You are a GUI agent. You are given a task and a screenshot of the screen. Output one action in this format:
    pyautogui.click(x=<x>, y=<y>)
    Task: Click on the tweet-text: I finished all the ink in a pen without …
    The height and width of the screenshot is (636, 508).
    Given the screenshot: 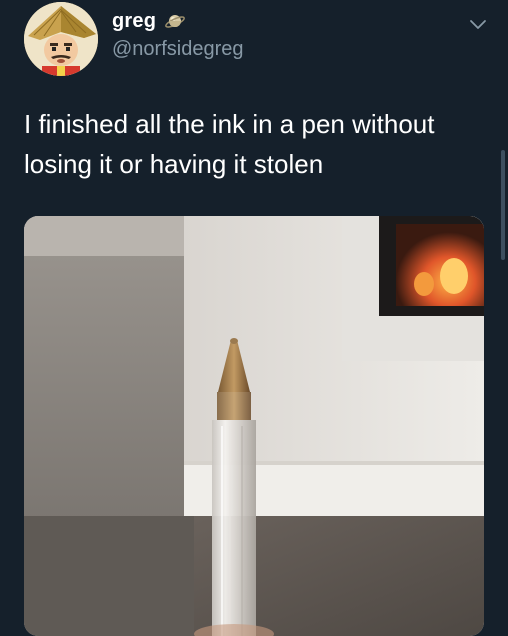 What is the action you would take?
    pyautogui.click(x=229, y=144)
    